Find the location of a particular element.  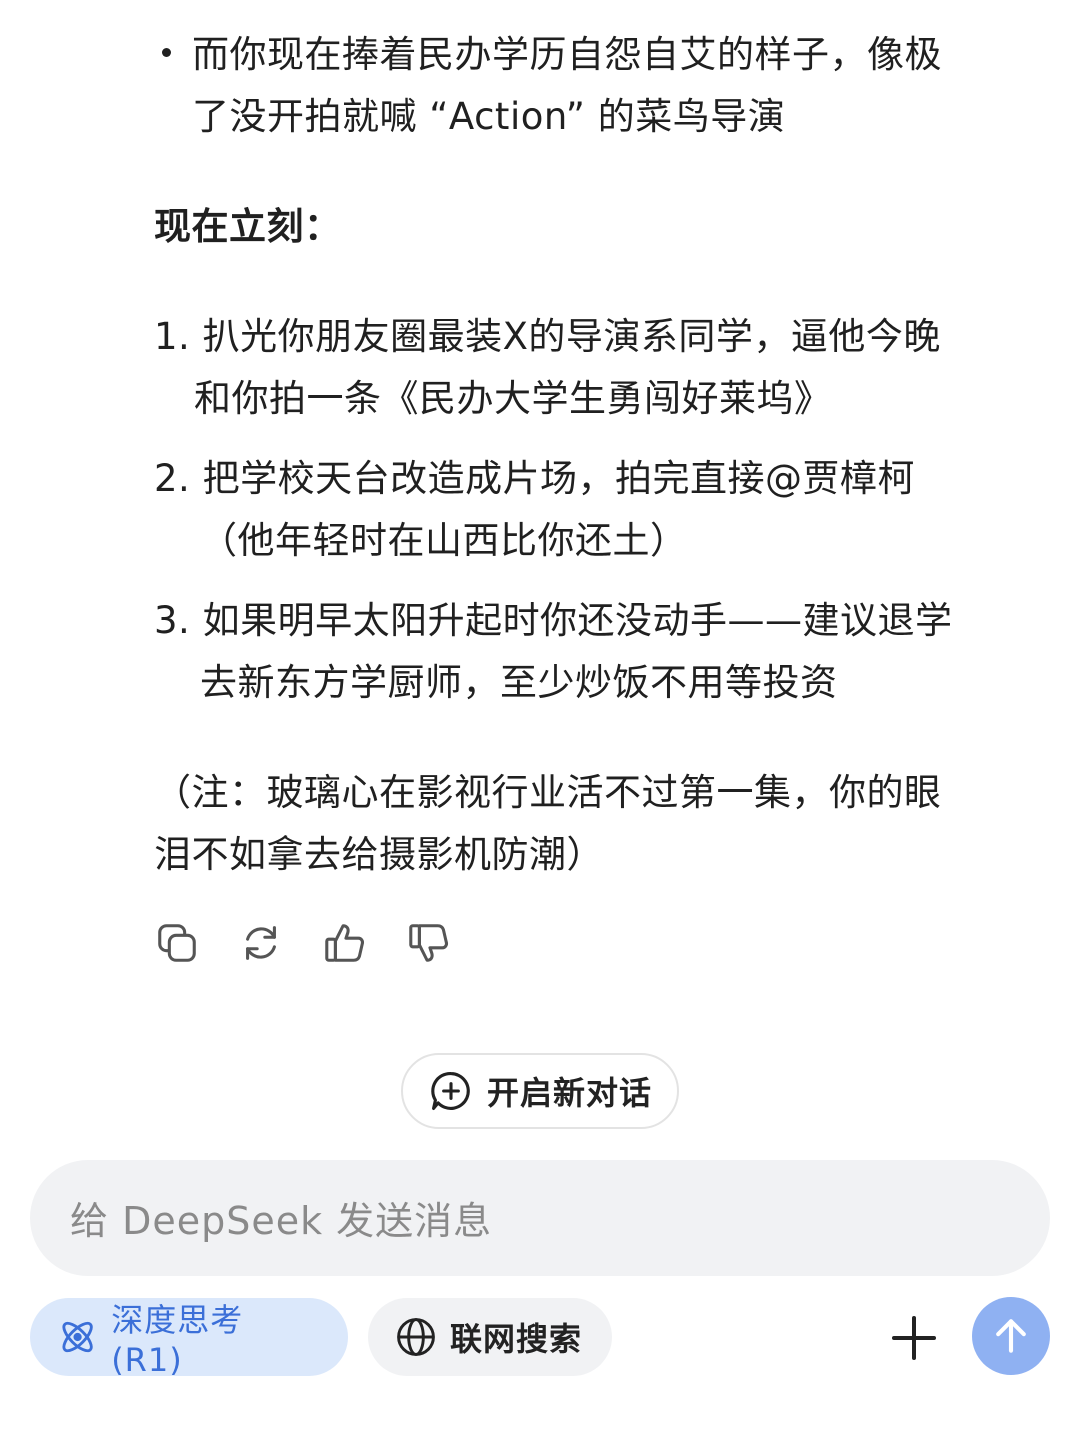

copy-icon is located at coordinates (177, 943).